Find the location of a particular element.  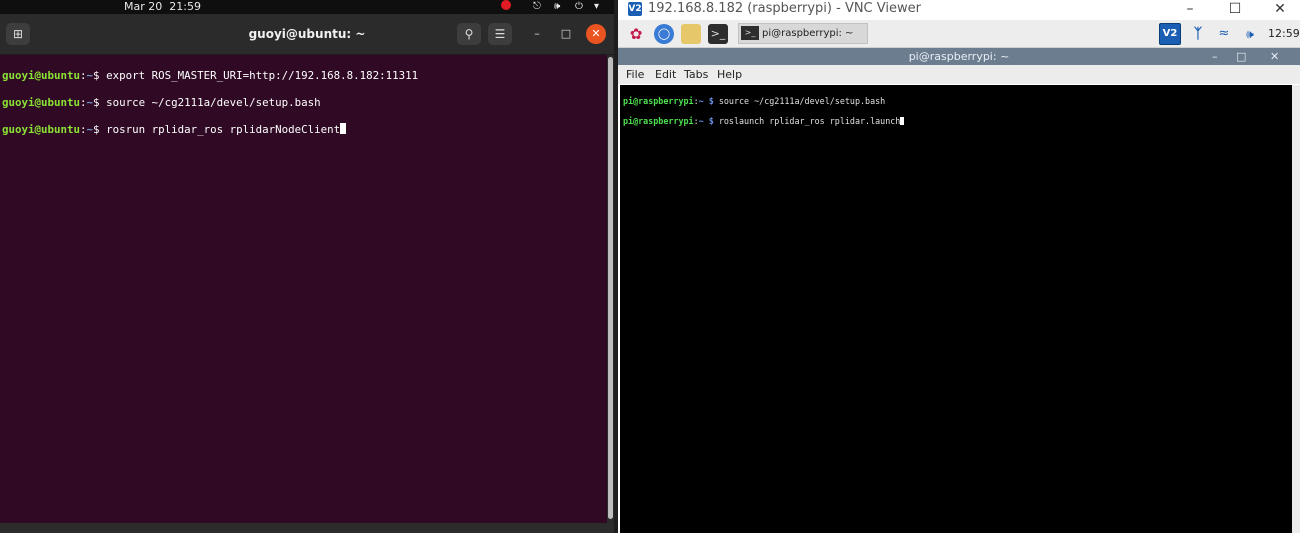

pi-terminal-title: pi@raspberrypi: ~ is located at coordinates (959, 56).